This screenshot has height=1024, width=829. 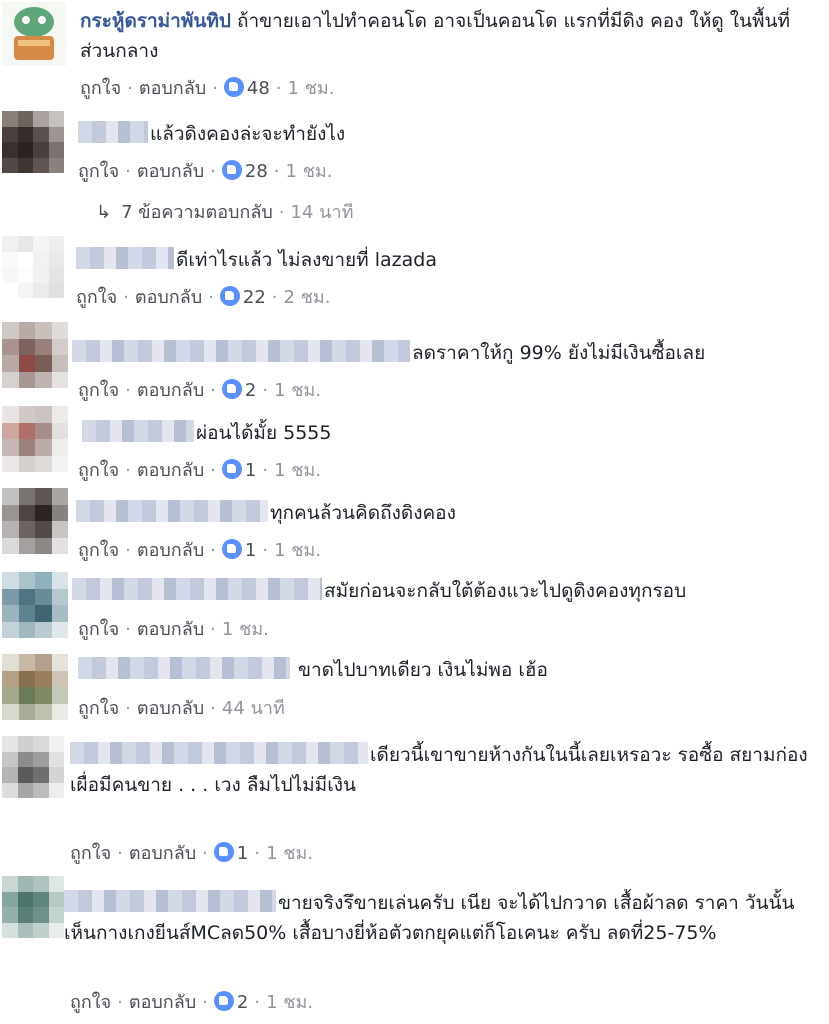 What do you see at coordinates (306, 260) in the screenshot?
I see `comment-text: ดีเท่าไรแล้ว ไม่ลงขายที่ lazada` at bounding box center [306, 260].